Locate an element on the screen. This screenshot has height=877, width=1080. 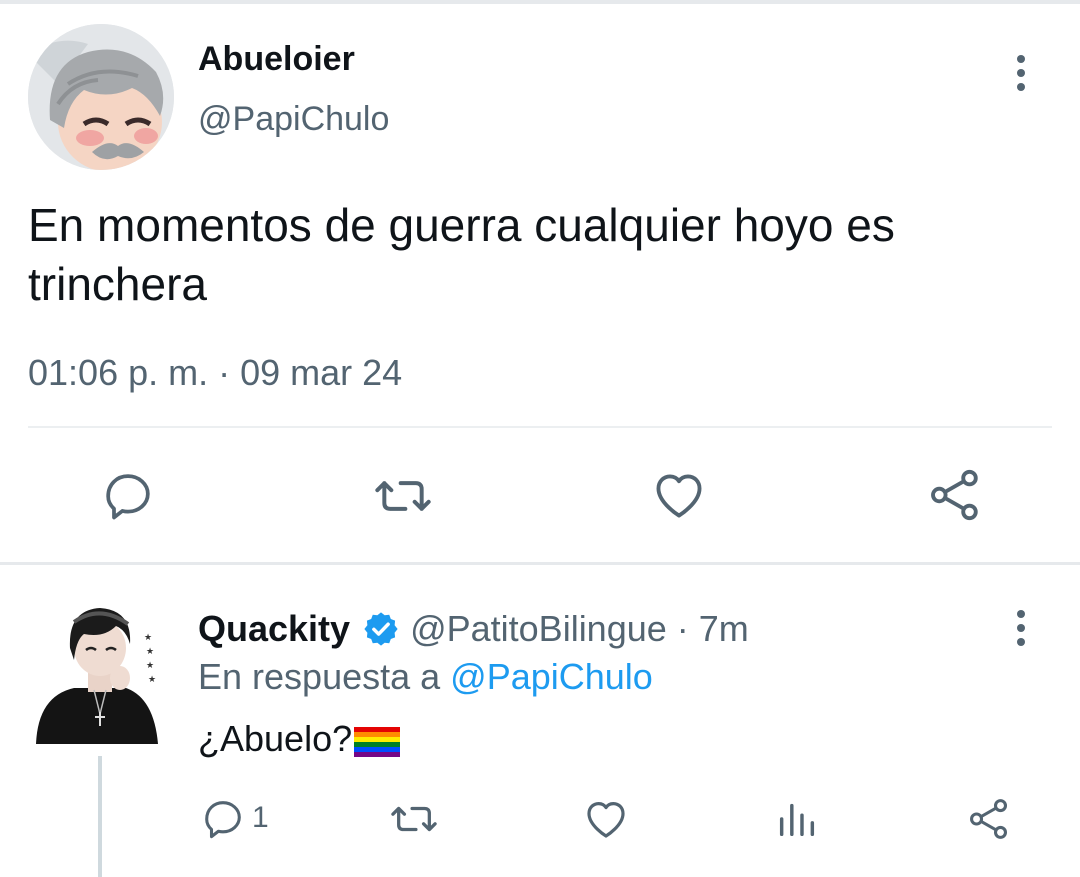
replying-to: En respuesta a @PapiChulo is located at coordinates (425, 677).